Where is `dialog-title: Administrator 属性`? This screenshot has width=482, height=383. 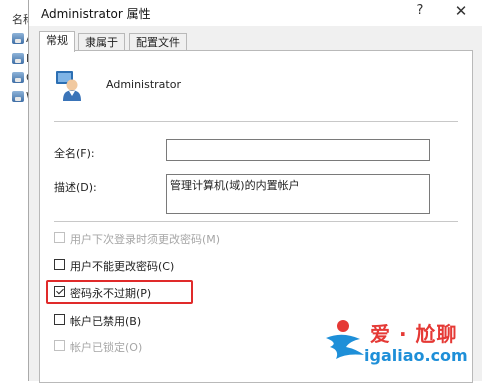
dialog-title: Administrator 属性 is located at coordinates (96, 14).